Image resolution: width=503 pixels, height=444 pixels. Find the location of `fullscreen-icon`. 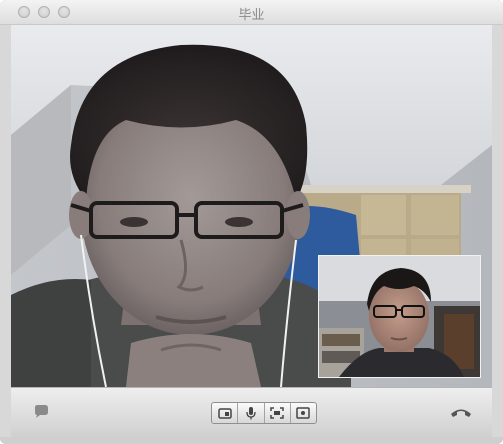

fullscreen-icon is located at coordinates (277, 413).